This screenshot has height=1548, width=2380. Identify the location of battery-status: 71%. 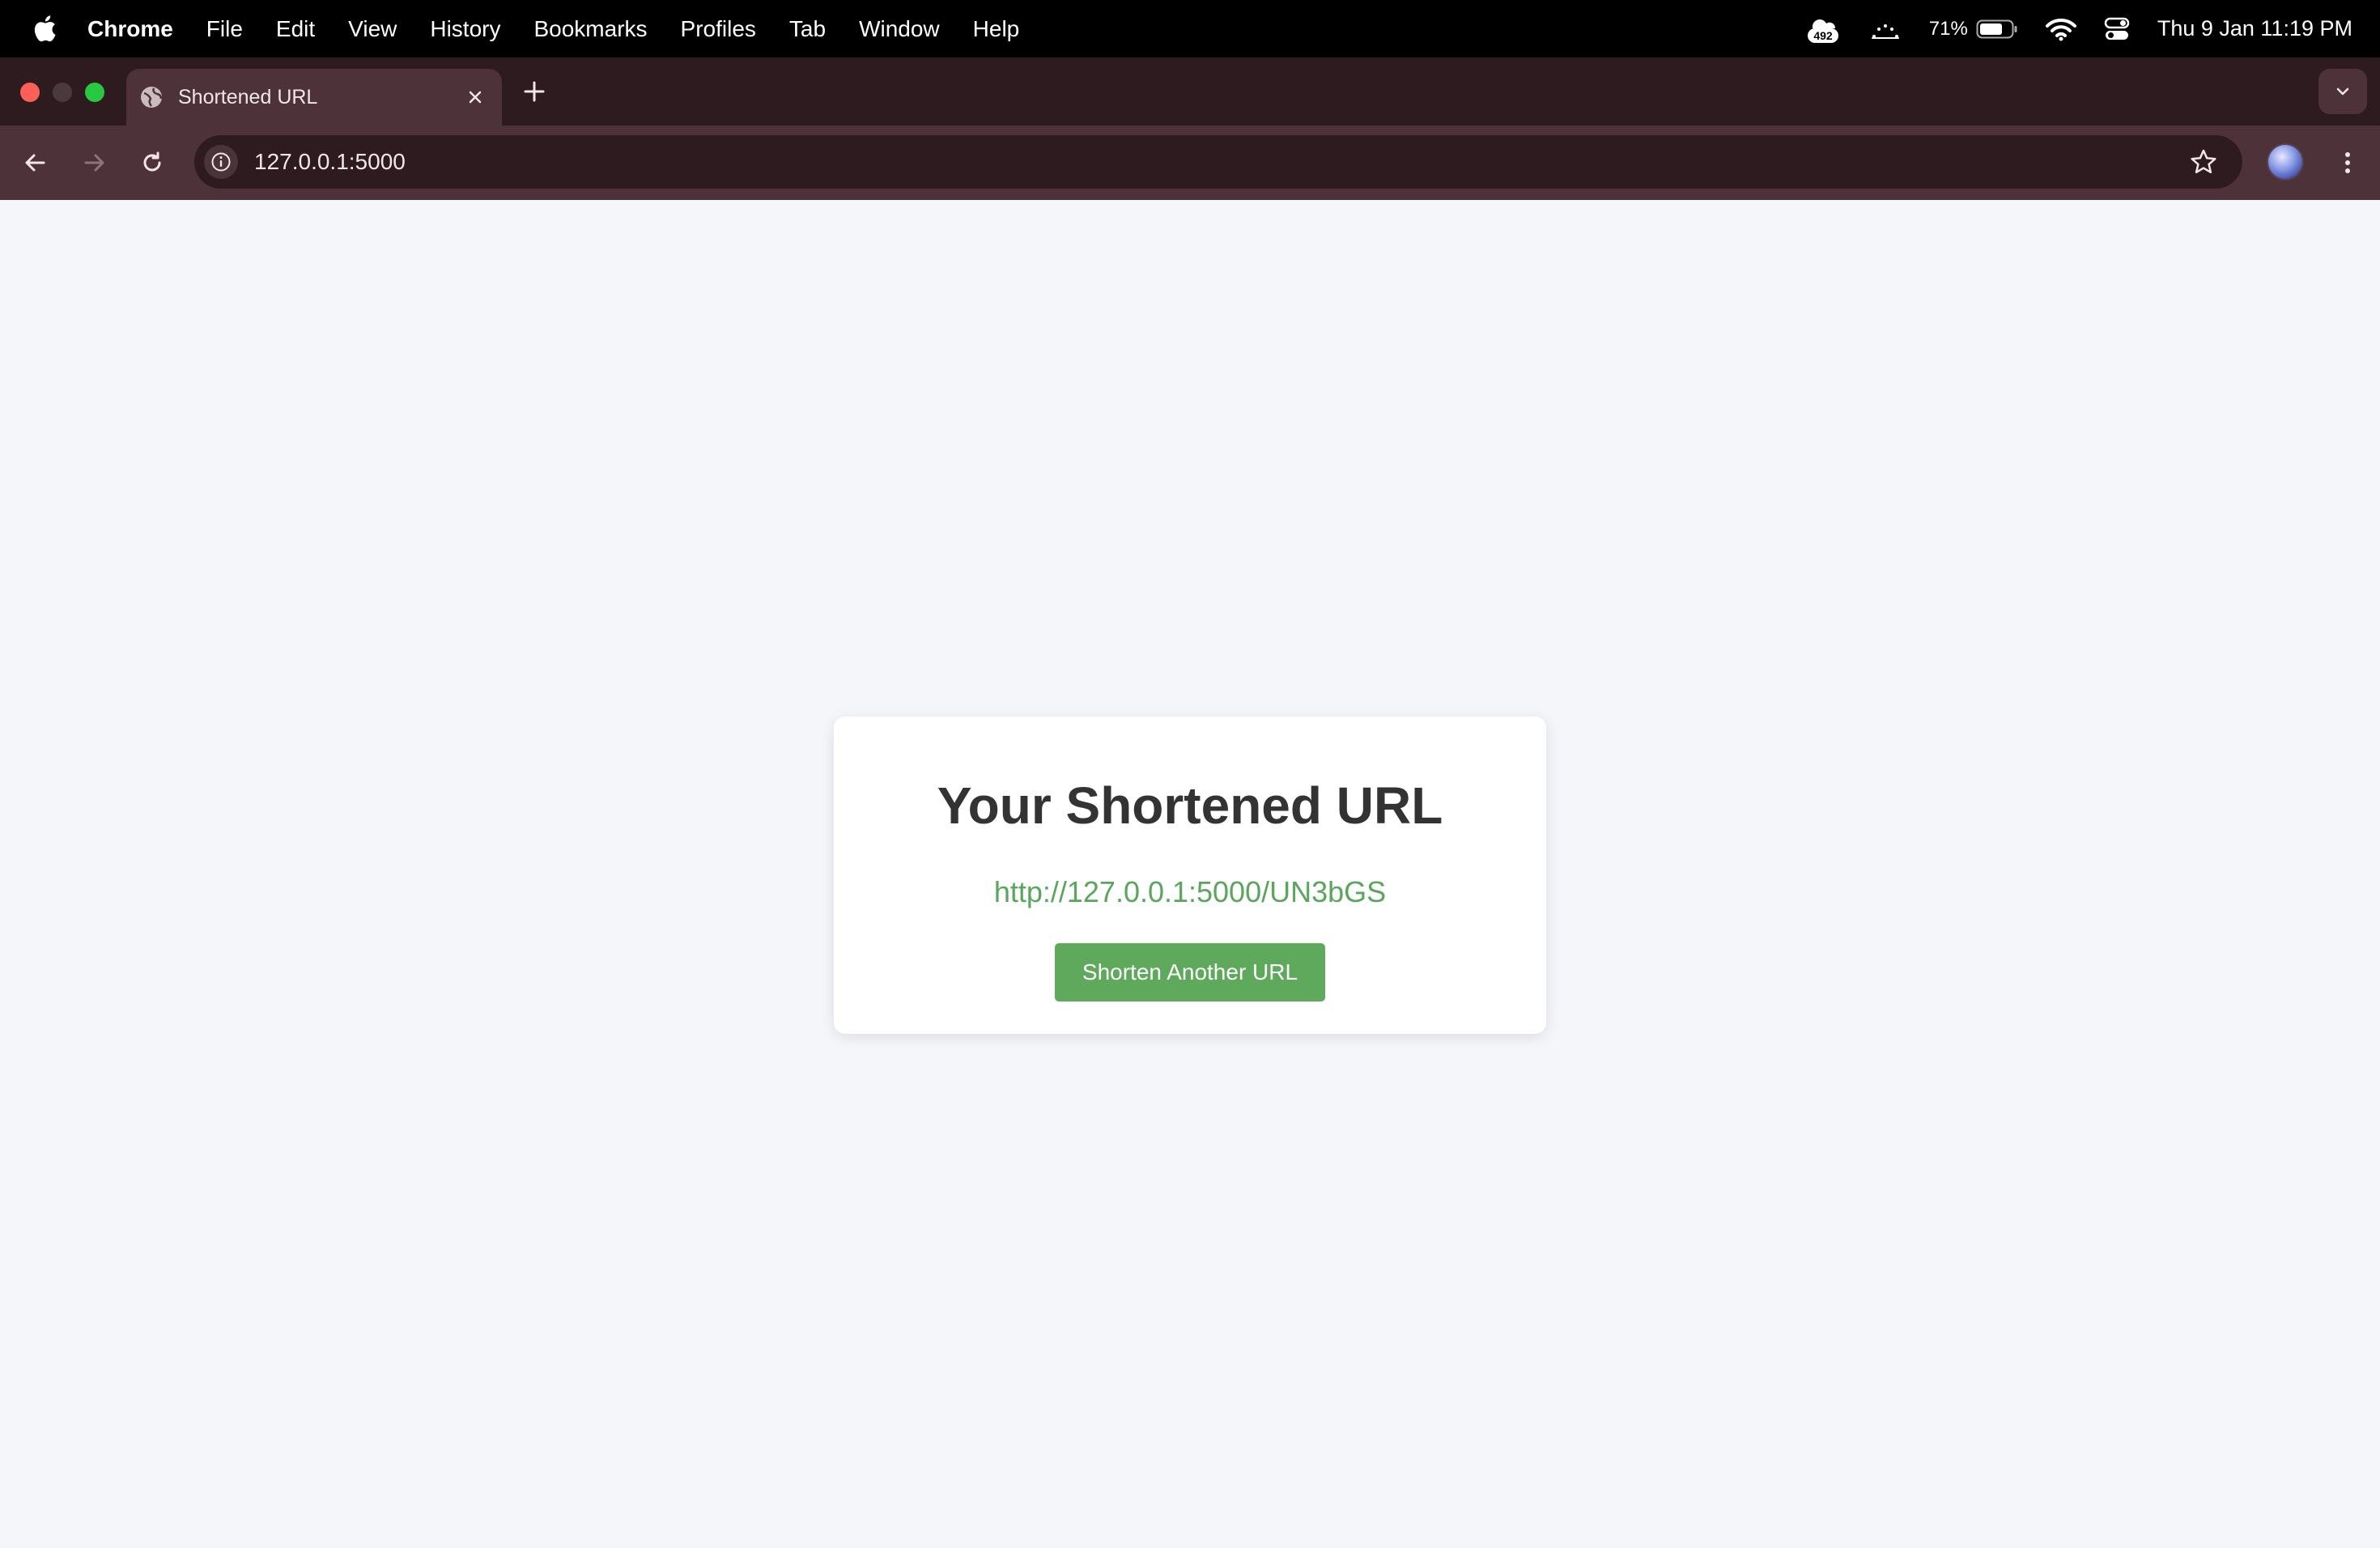
(1974, 29).